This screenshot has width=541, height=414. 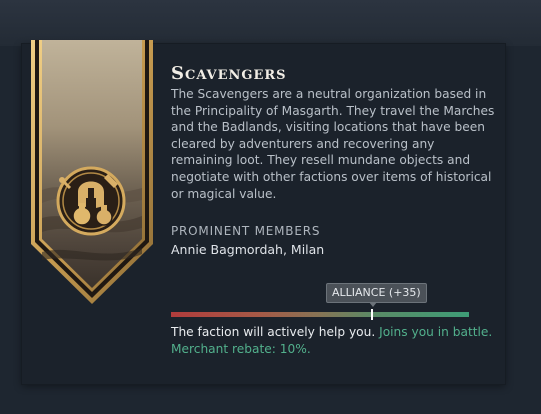 I want to click on prominent-members-heading: PROMINENT MEMBERS, so click(x=246, y=231).